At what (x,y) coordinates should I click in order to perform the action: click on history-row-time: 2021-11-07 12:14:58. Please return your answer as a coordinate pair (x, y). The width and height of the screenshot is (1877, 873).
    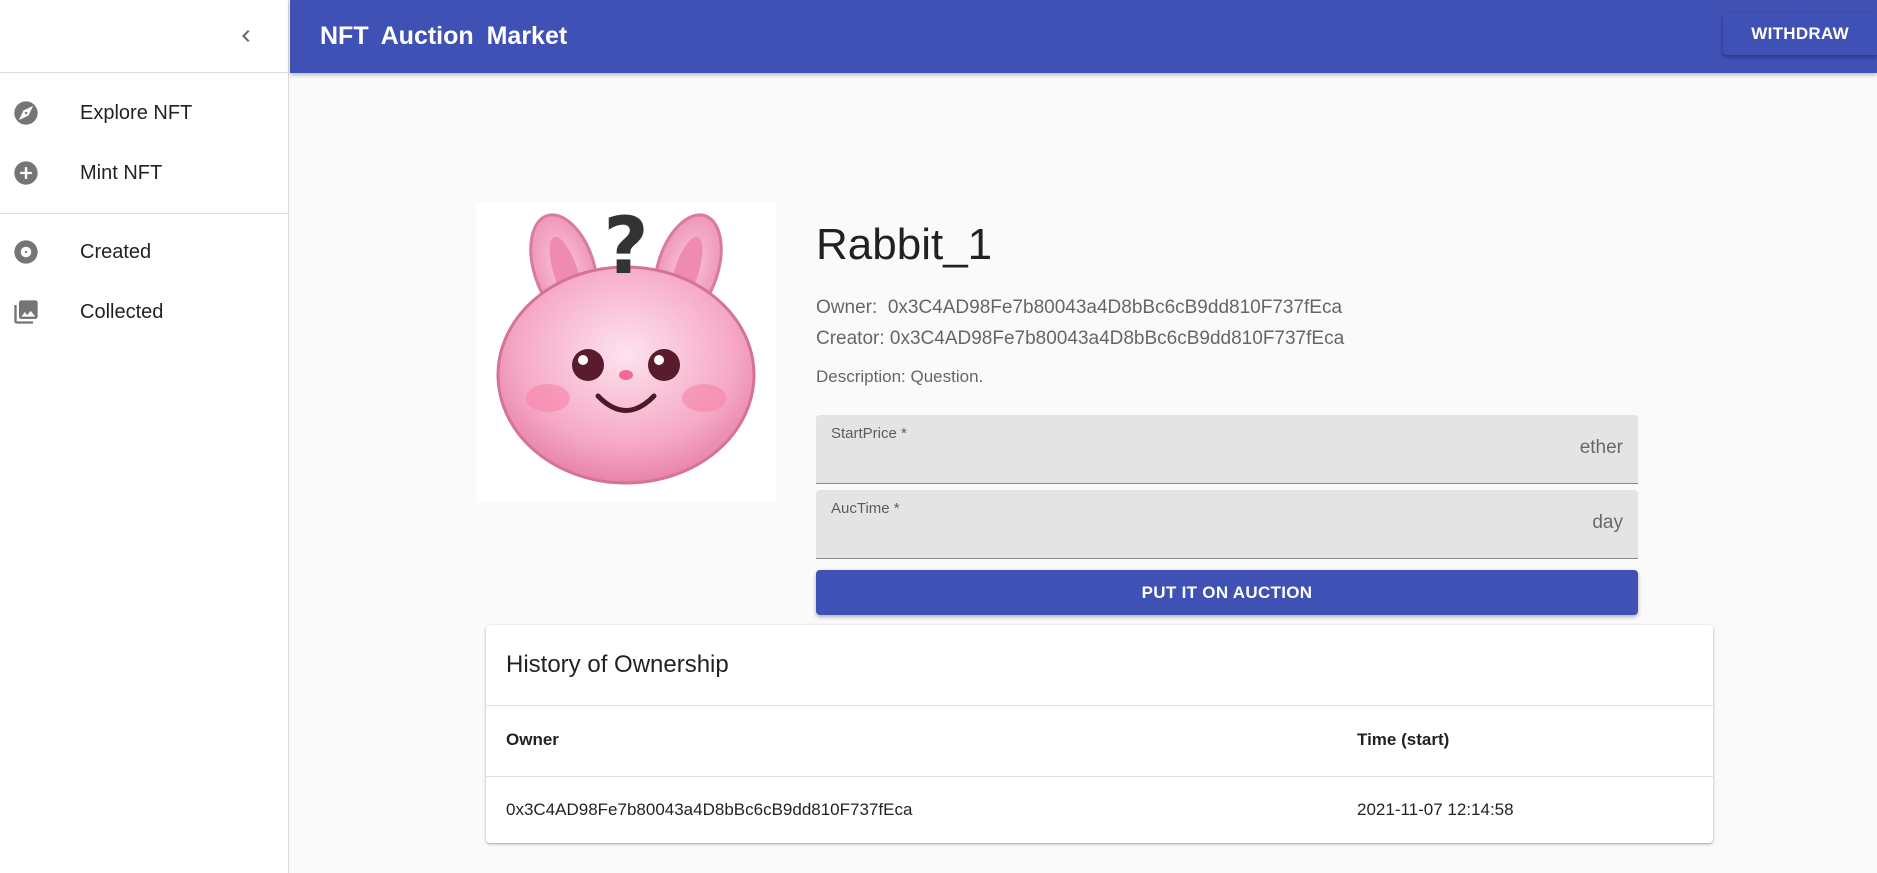
    Looking at the image, I should click on (1435, 809).